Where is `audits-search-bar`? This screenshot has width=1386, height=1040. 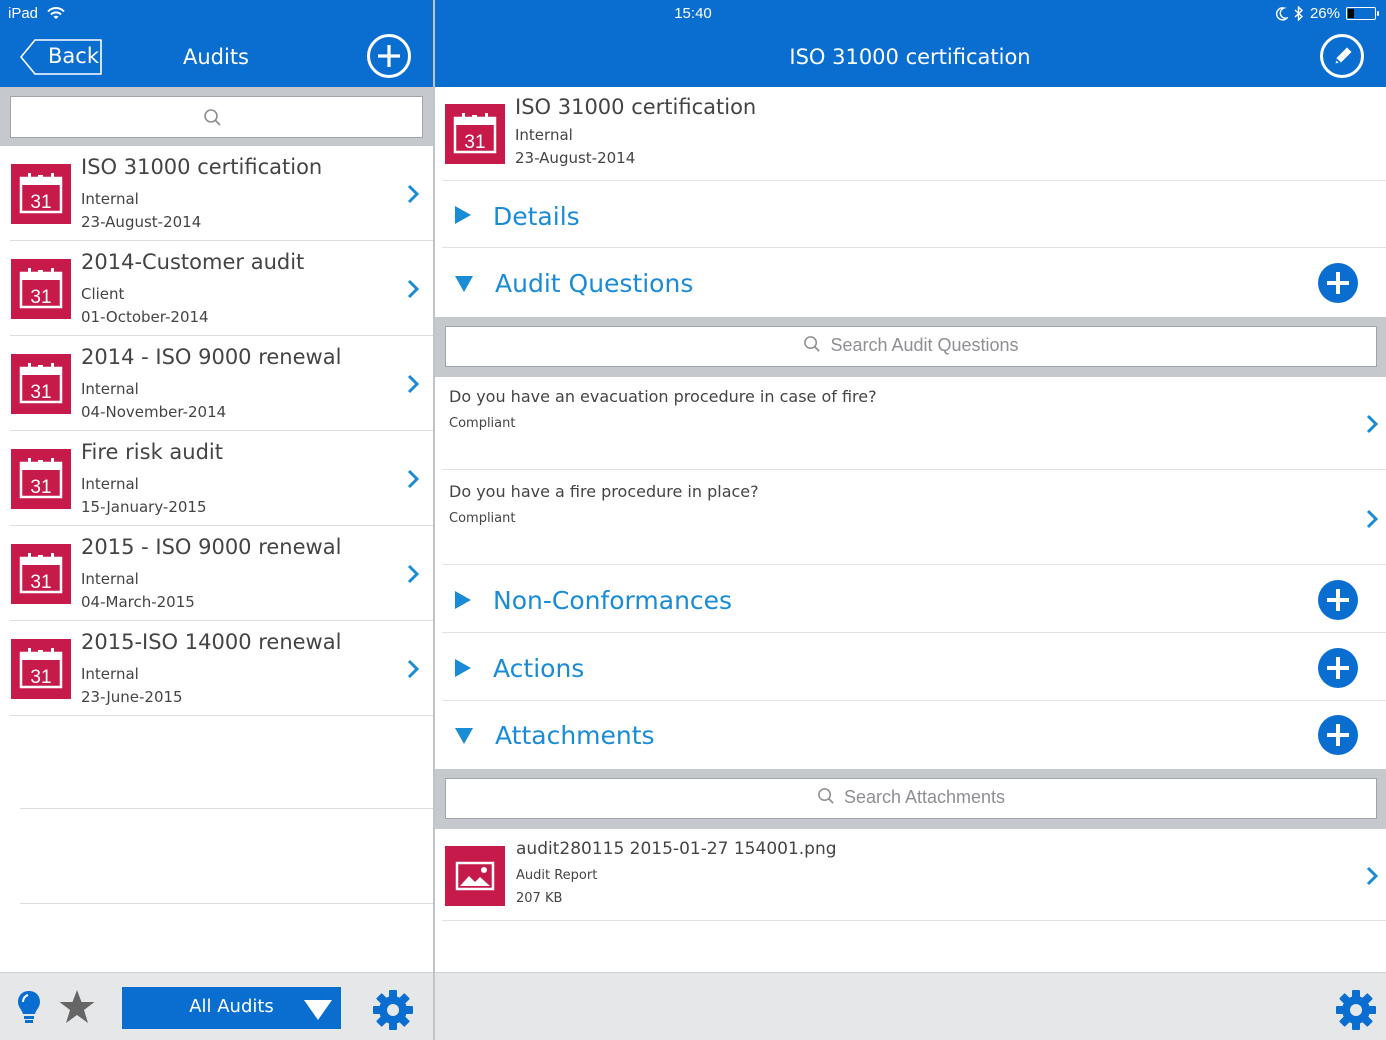
audits-search-bar is located at coordinates (216, 116).